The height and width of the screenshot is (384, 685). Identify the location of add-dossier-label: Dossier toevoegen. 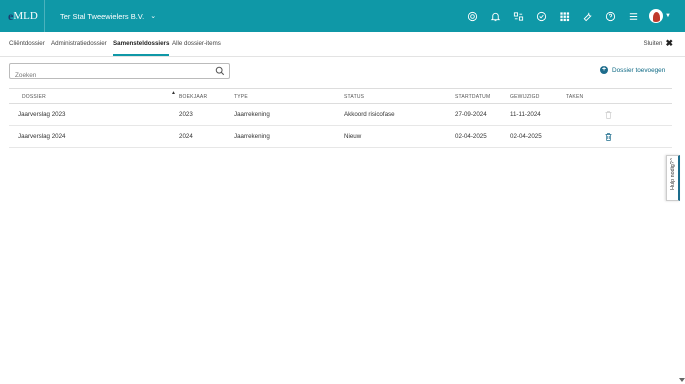
(639, 70).